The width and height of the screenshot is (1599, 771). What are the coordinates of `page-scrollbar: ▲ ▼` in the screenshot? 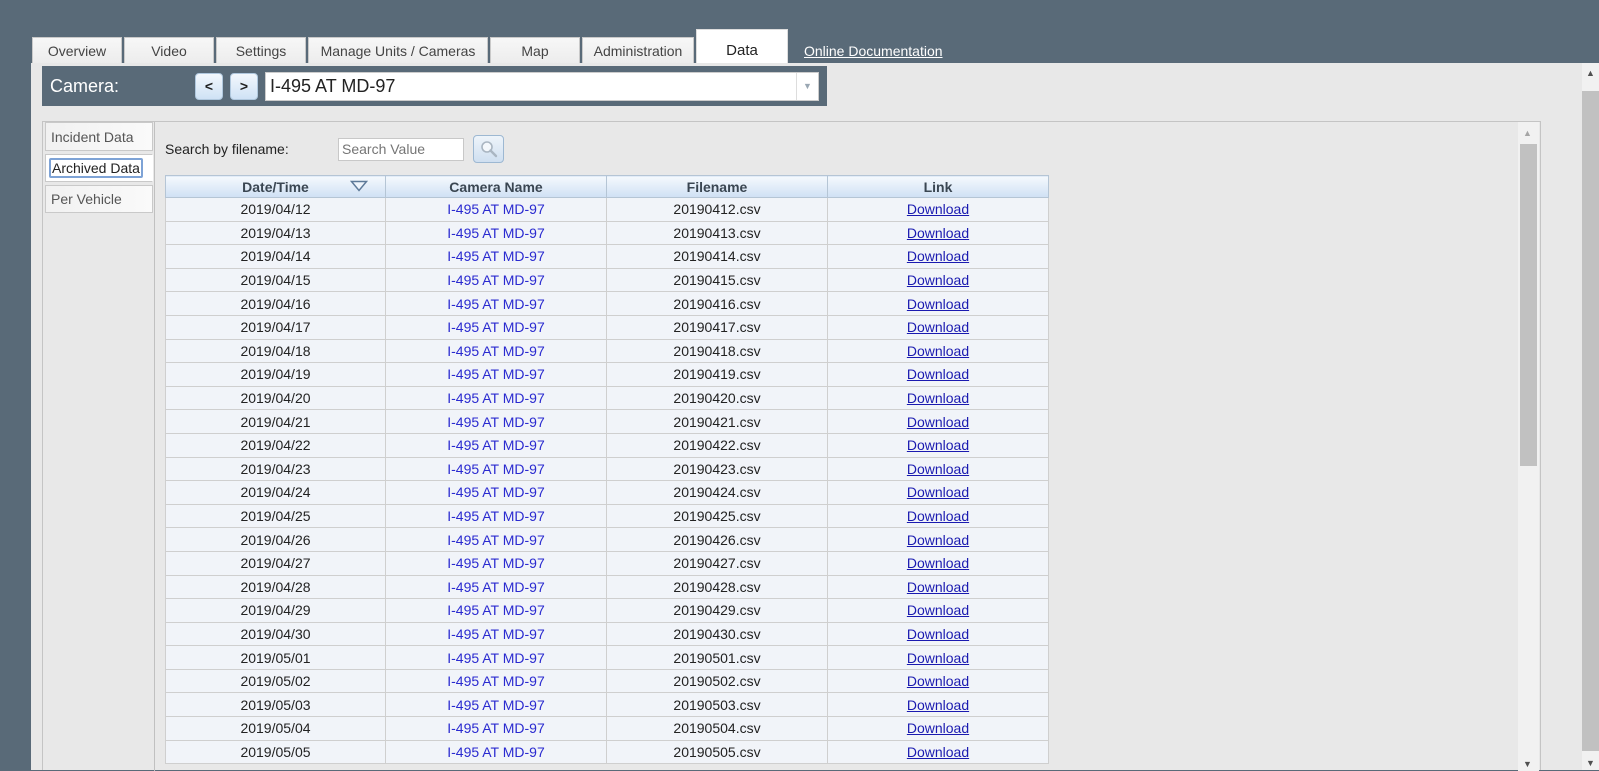 It's located at (1590, 416).